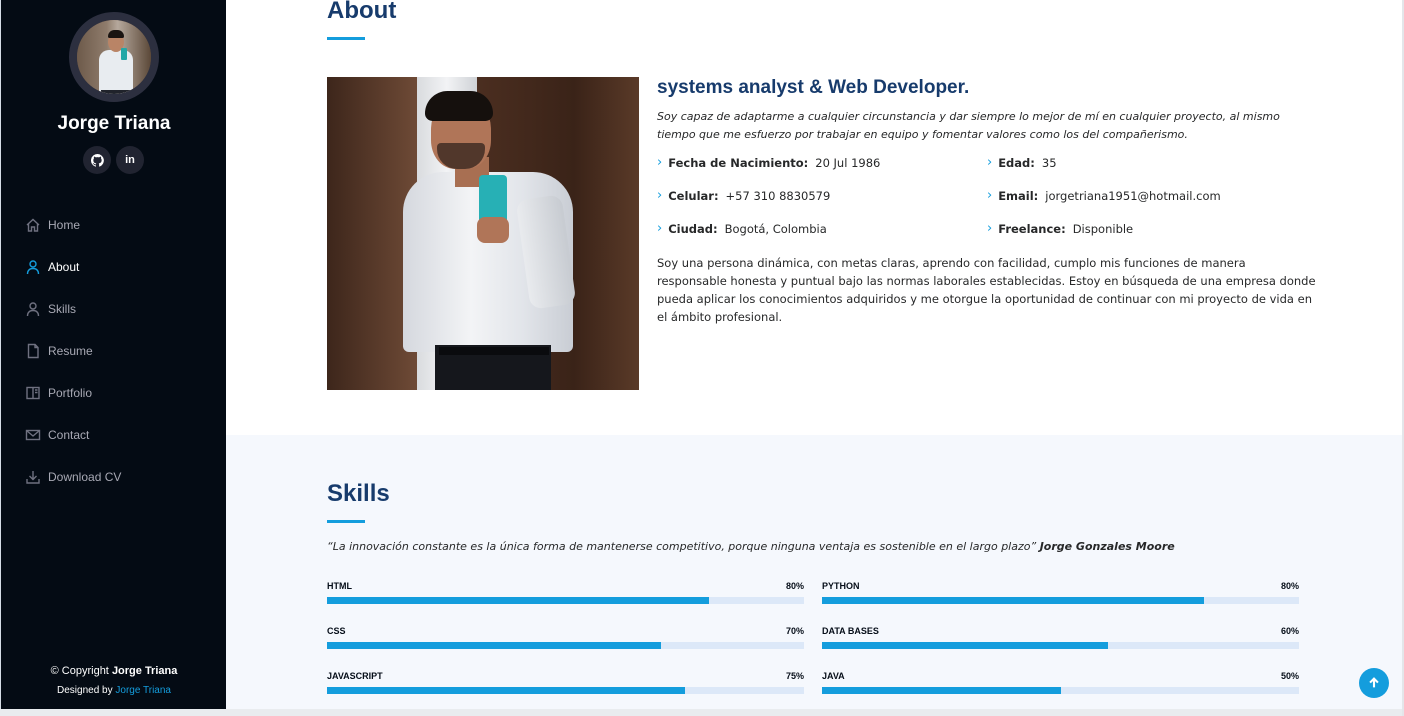  I want to click on back-to-top-button, so click(1374, 683).